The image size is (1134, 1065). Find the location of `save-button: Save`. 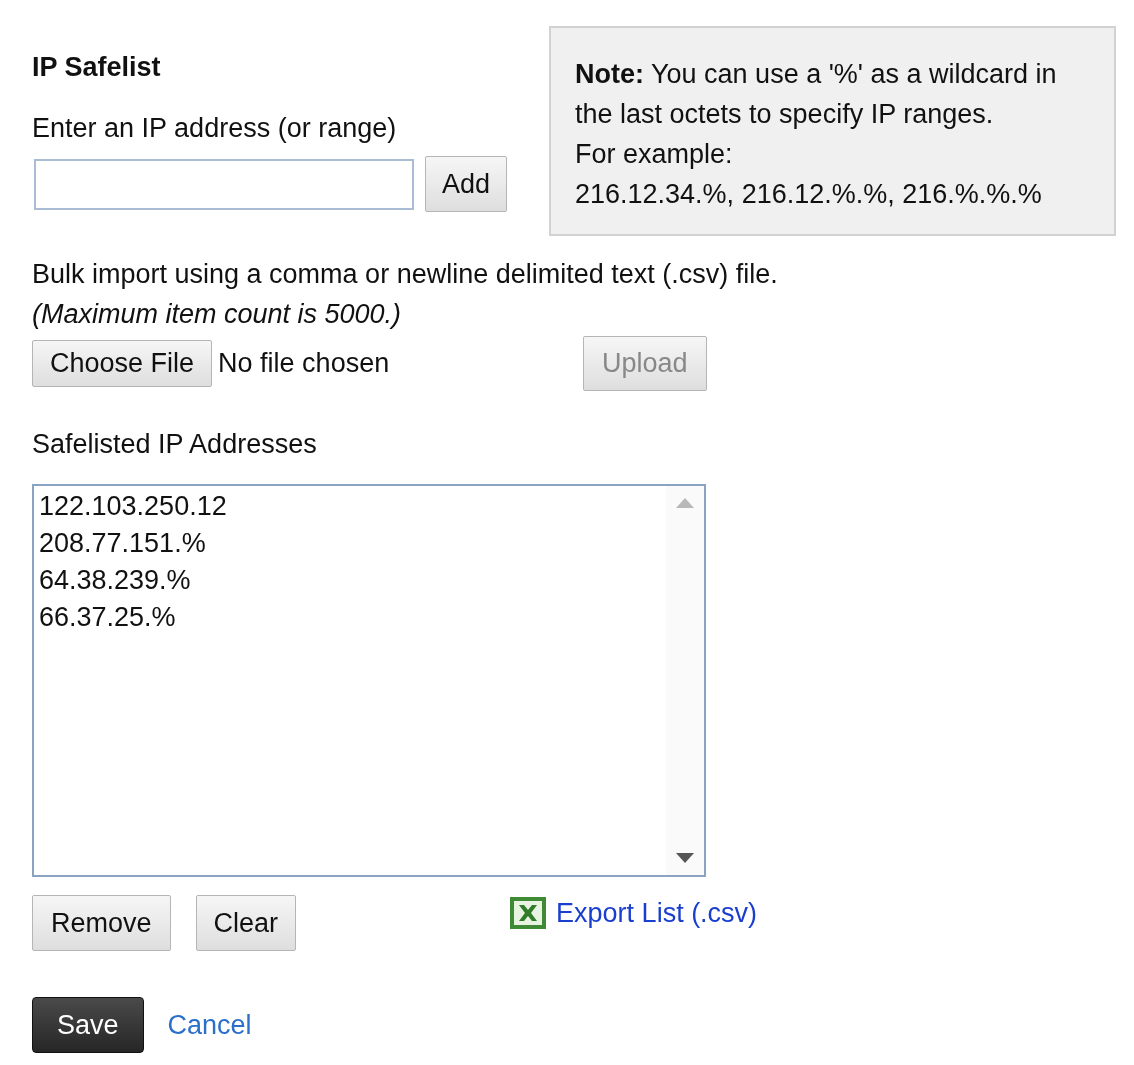

save-button: Save is located at coordinates (88, 1025).